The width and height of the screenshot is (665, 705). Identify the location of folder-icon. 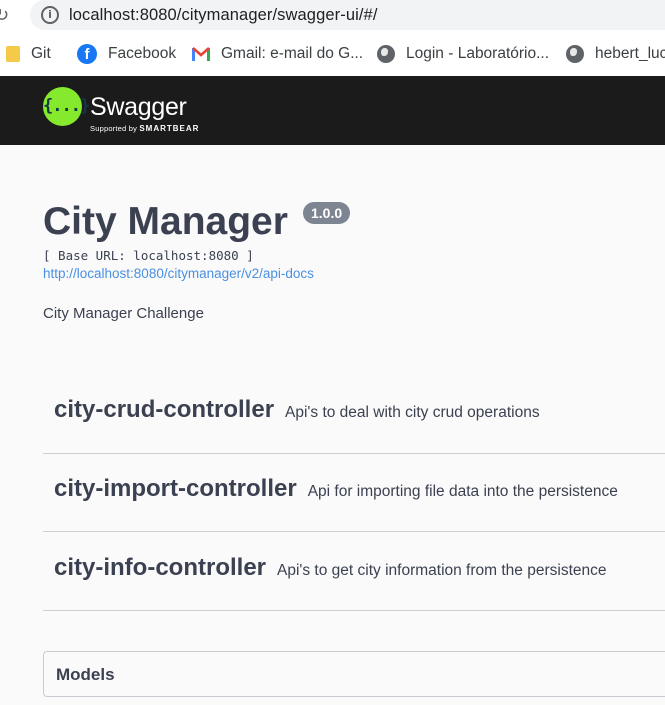
(13, 54).